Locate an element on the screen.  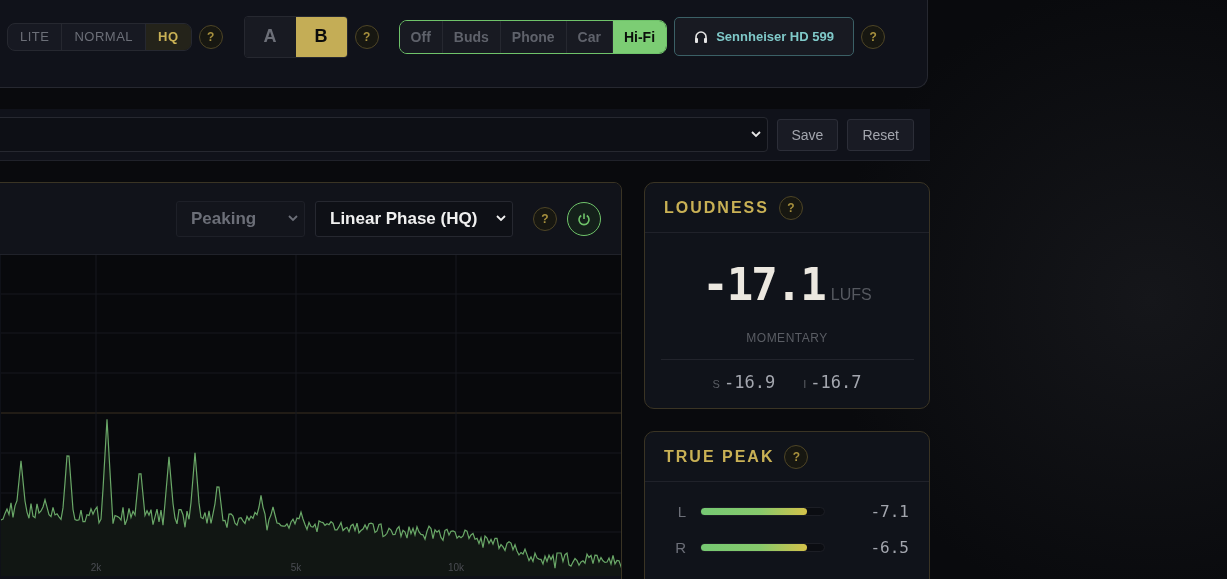
target-option: Hi-Fi is located at coordinates (639, 36).